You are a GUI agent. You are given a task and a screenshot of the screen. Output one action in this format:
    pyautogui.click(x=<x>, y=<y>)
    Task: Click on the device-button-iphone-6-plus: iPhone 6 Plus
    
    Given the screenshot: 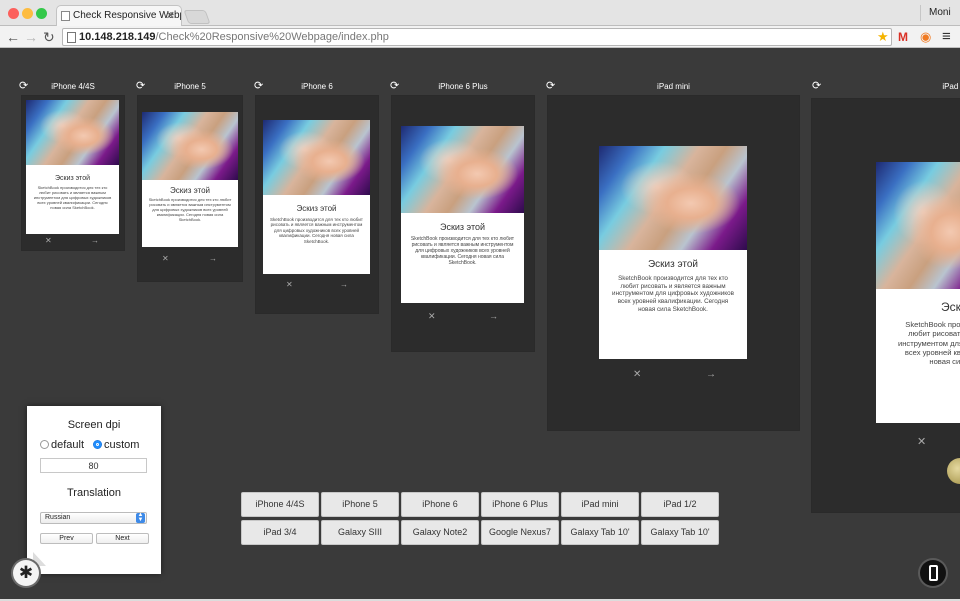 What is the action you would take?
    pyautogui.click(x=520, y=504)
    